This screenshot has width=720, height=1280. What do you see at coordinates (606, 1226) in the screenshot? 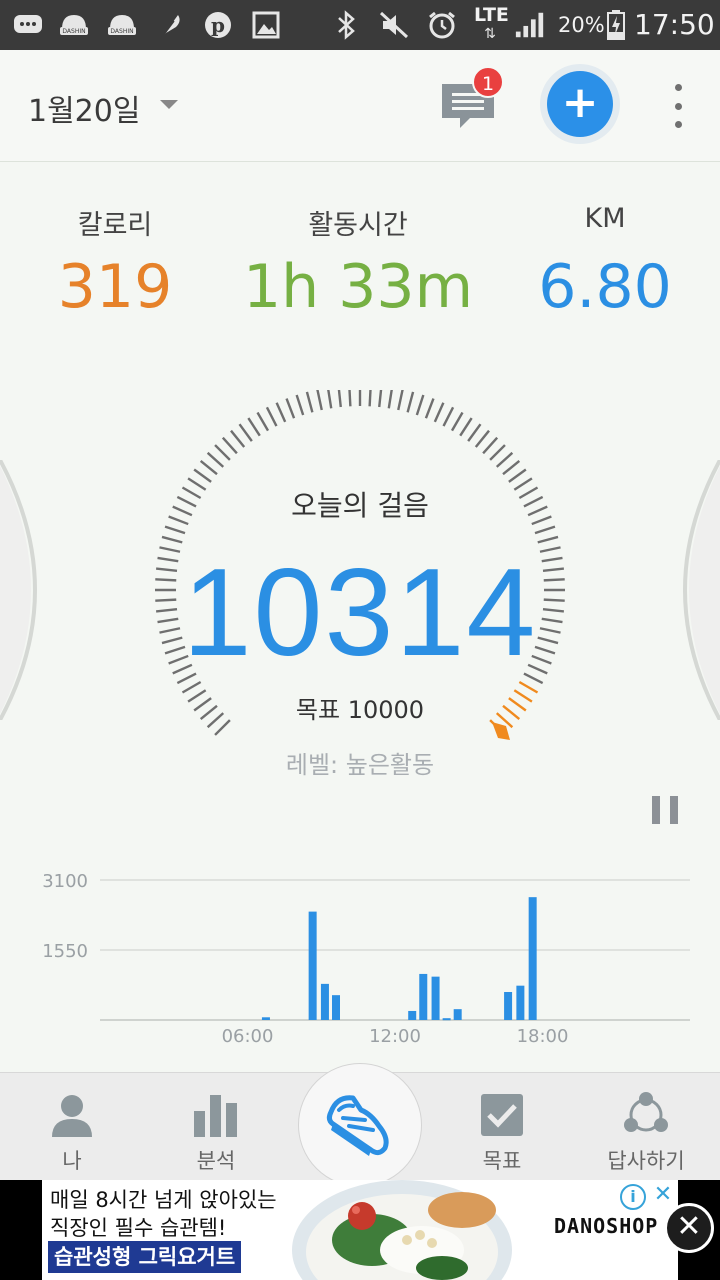
I see `ad-brand: DANOSHOP` at bounding box center [606, 1226].